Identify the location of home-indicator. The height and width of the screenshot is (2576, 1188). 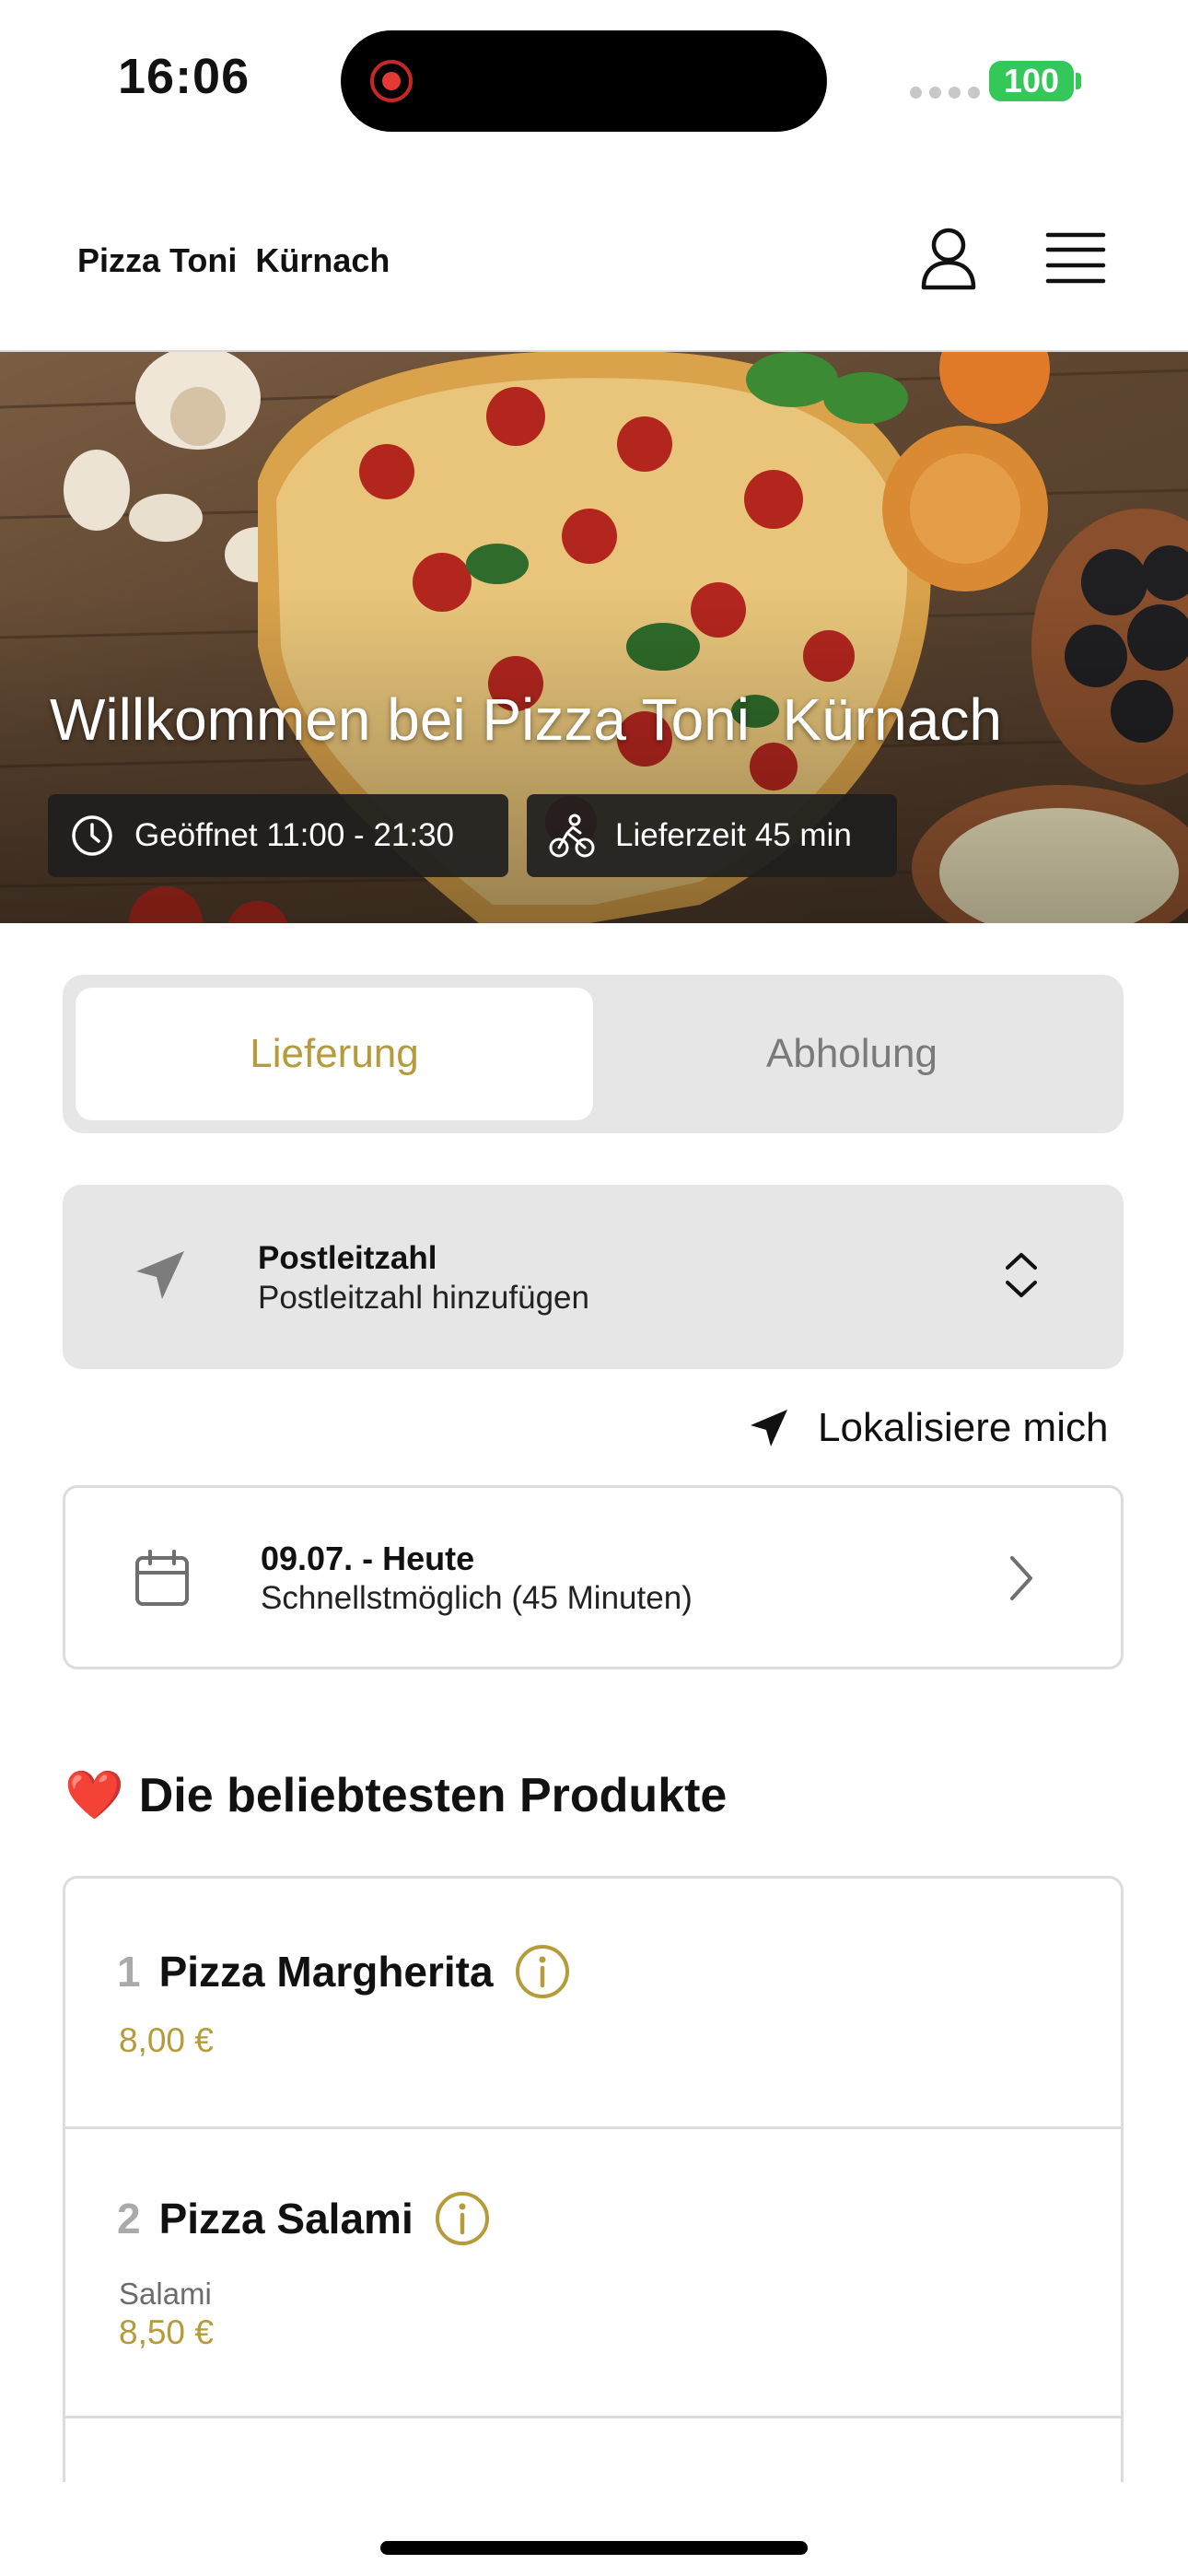
(594, 2548).